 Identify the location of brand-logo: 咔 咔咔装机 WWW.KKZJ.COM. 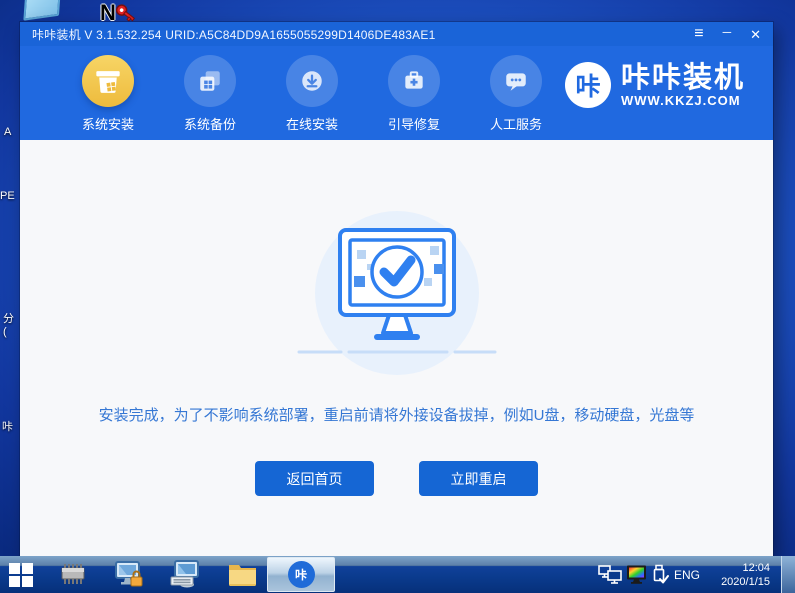
(654, 84).